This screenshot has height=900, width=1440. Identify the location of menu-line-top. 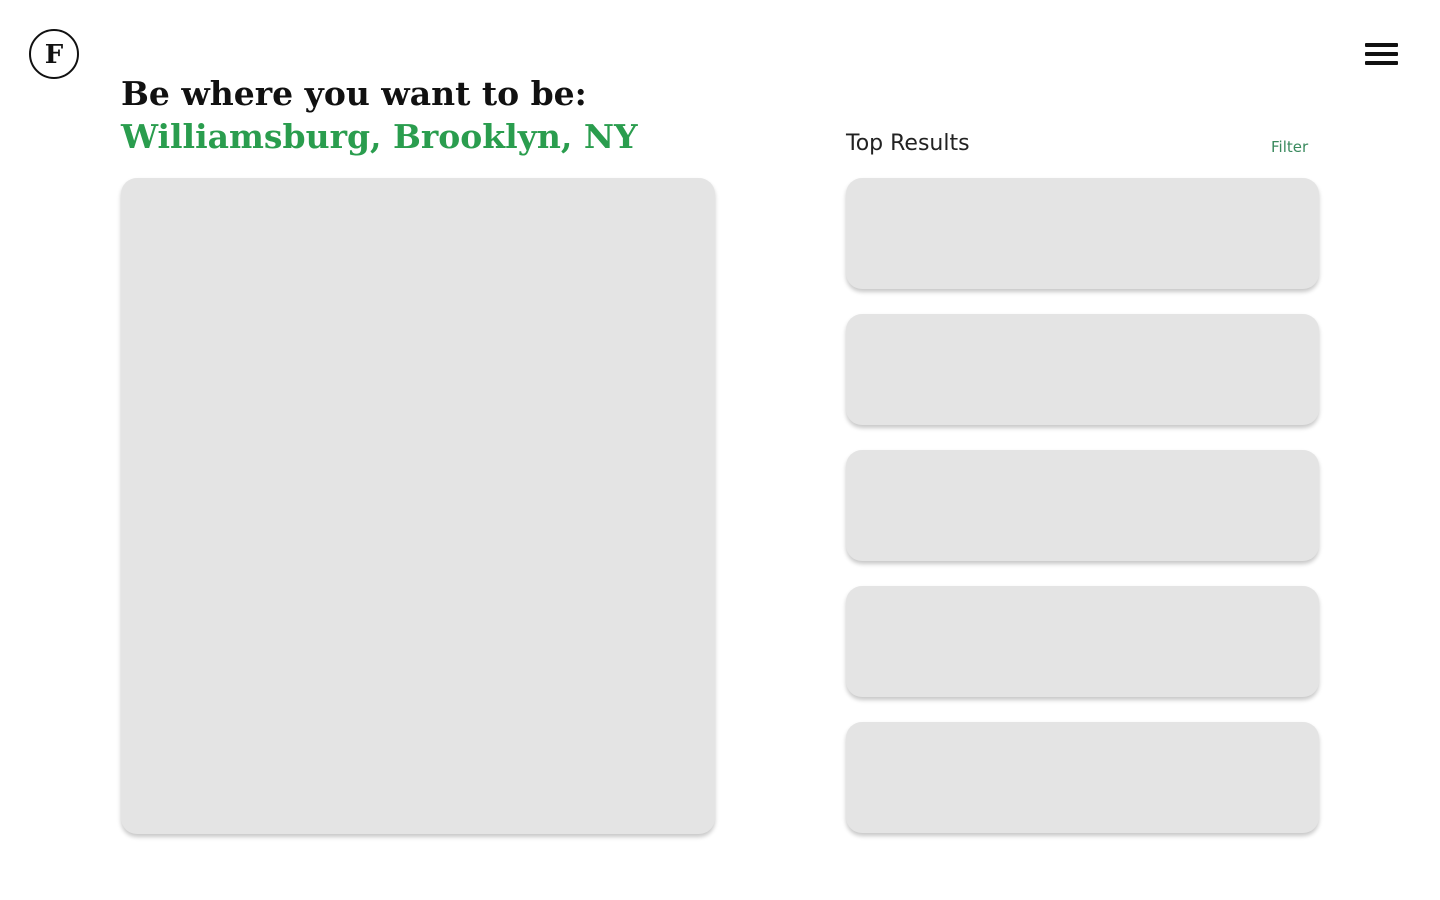
(1381, 45).